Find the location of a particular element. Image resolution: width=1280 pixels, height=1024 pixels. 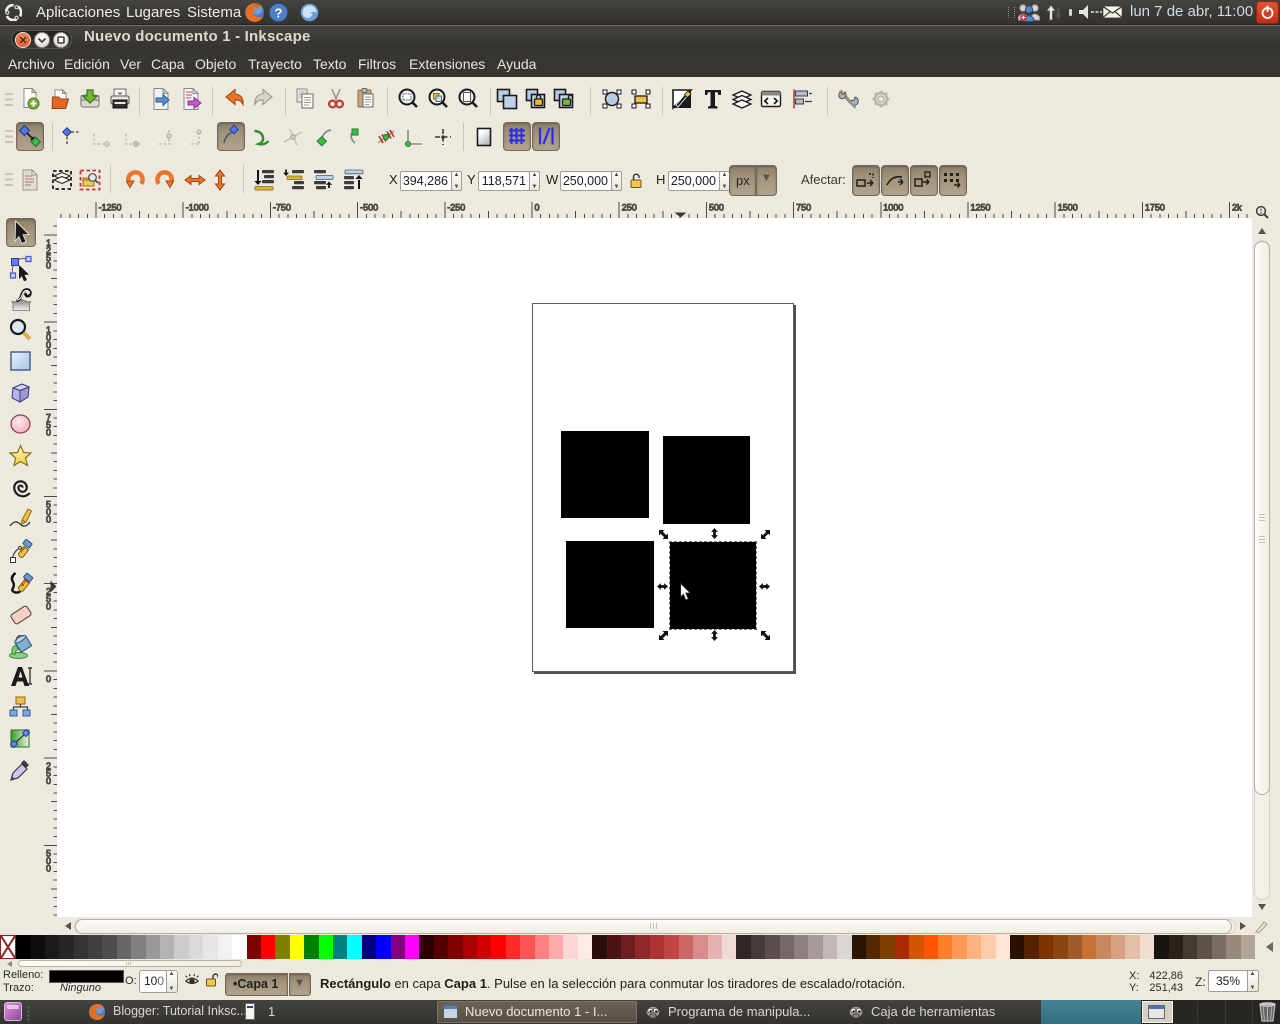

svg-text: 2k is located at coordinates (1237, 208).